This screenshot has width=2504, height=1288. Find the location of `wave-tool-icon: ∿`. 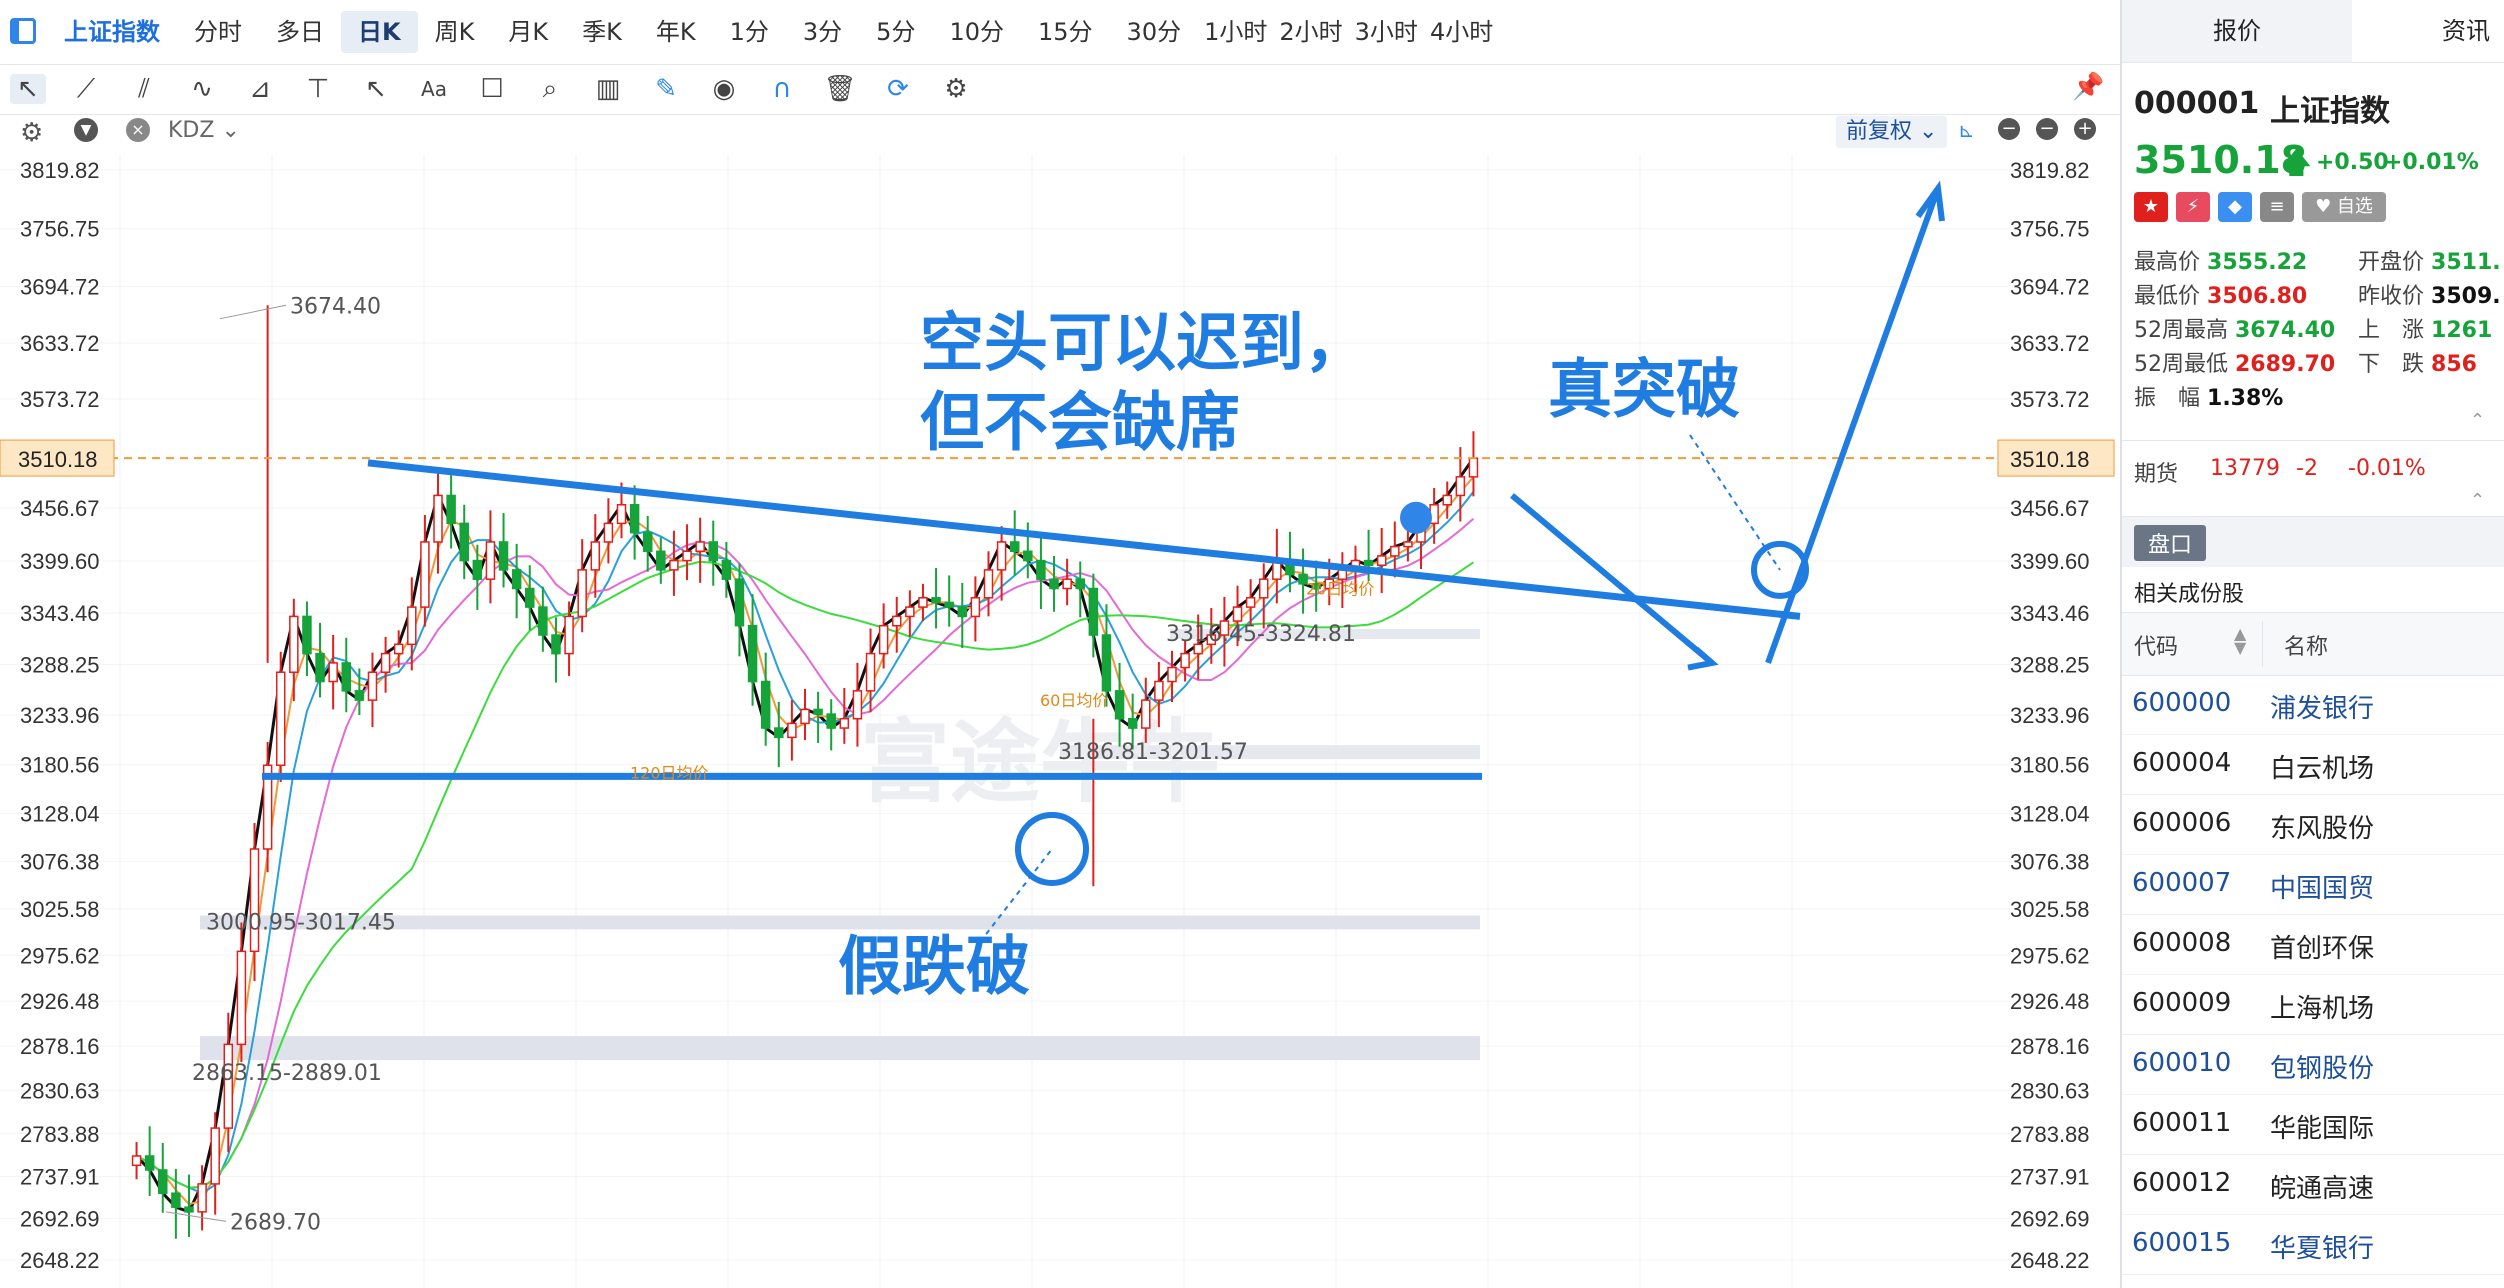

wave-tool-icon: ∿ is located at coordinates (202, 89).